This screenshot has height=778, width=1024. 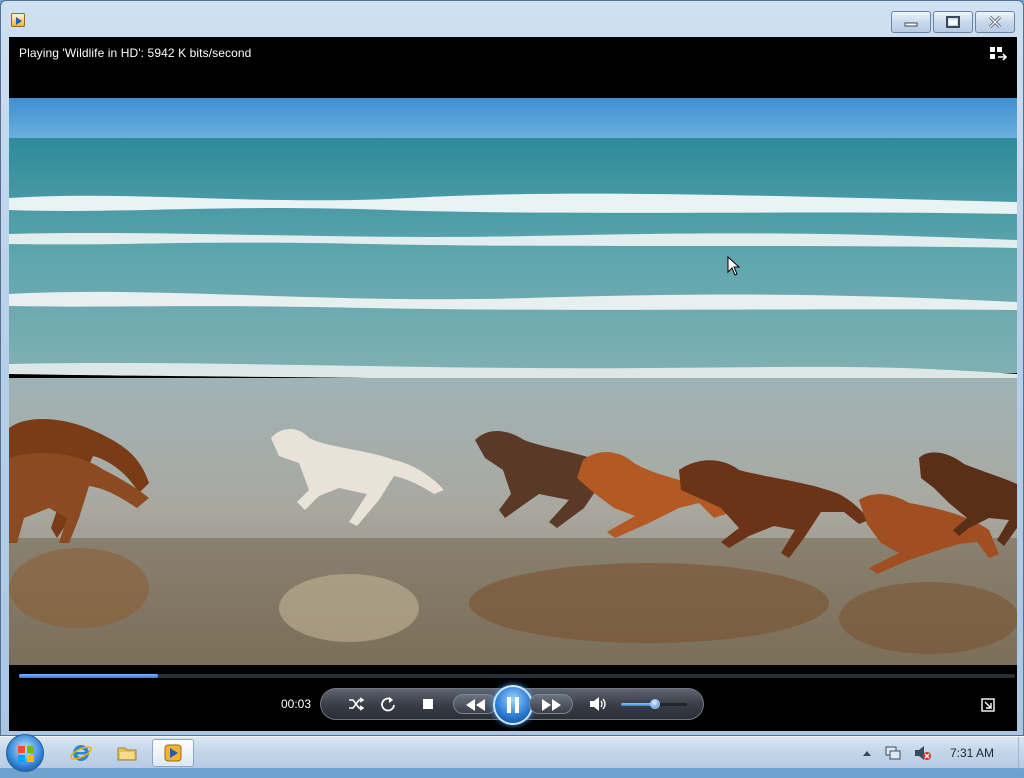 What do you see at coordinates (893, 753) in the screenshot?
I see `network-icon` at bounding box center [893, 753].